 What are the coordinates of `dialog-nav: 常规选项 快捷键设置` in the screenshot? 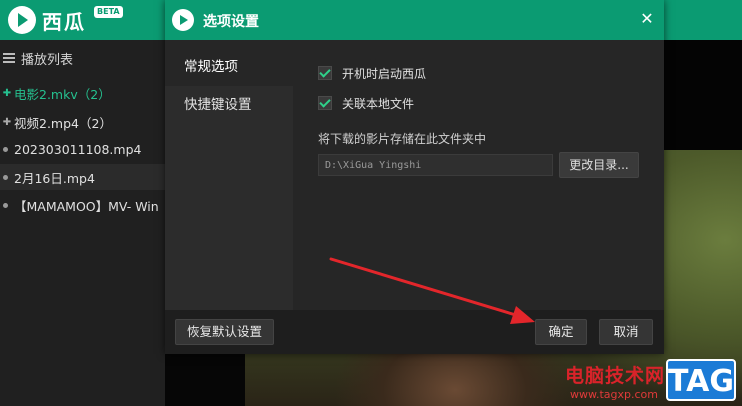 It's located at (229, 179).